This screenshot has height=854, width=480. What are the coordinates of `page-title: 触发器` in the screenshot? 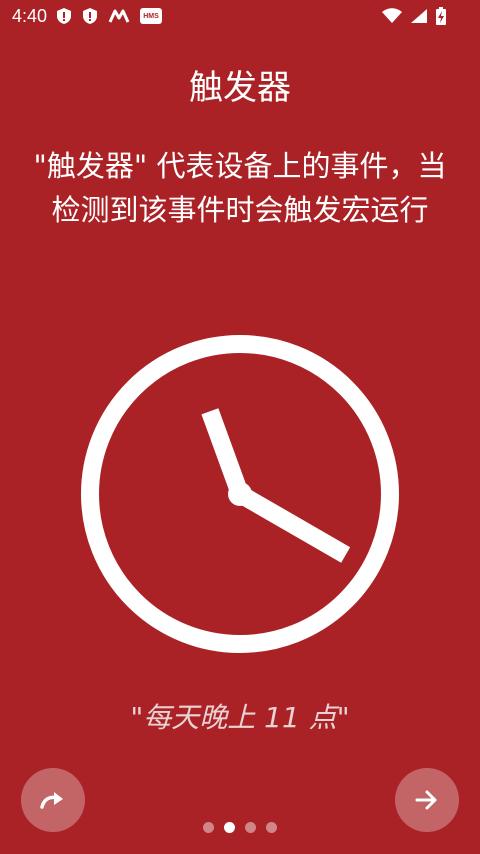 It's located at (240, 88).